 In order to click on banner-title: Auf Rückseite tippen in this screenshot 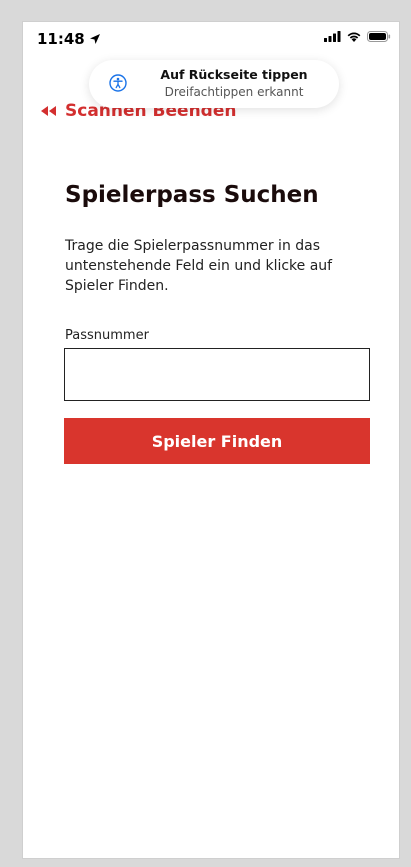, I will do `click(234, 74)`.